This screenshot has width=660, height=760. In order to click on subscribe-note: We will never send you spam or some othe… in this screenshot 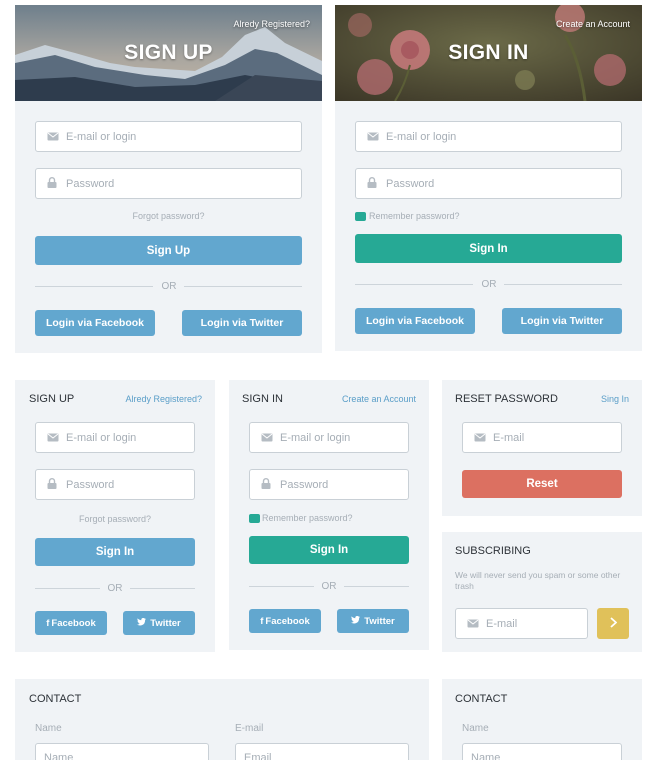, I will do `click(538, 580)`.